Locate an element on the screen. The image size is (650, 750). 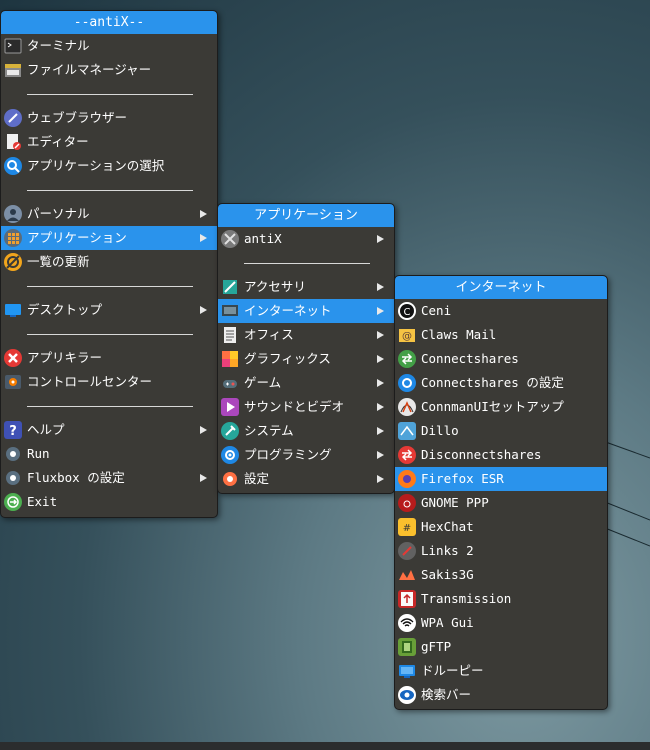
web-browser-icon is located at coordinates (13, 118).